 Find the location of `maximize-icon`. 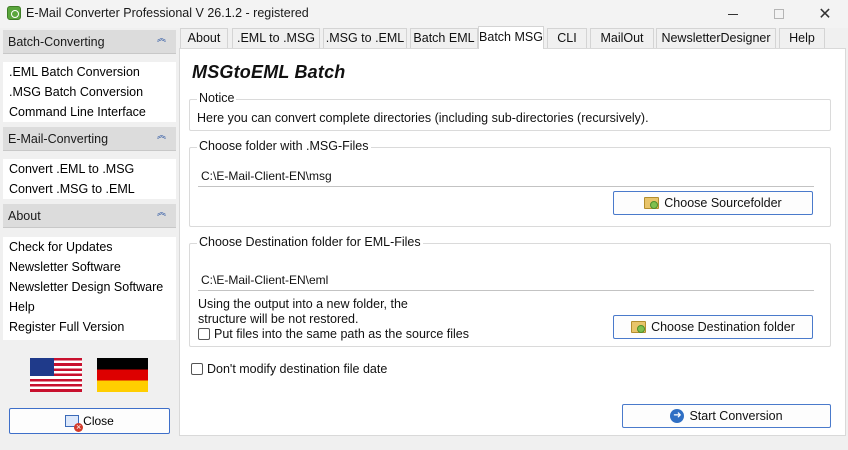

maximize-icon is located at coordinates (779, 14).